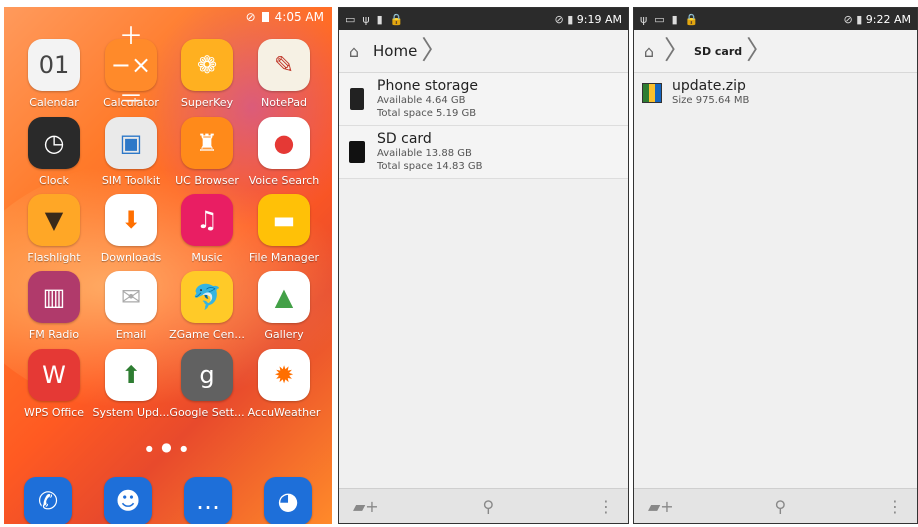 This screenshot has width=918, height=527. I want to click on app-calendar: 01 Calendar, so click(54, 74).